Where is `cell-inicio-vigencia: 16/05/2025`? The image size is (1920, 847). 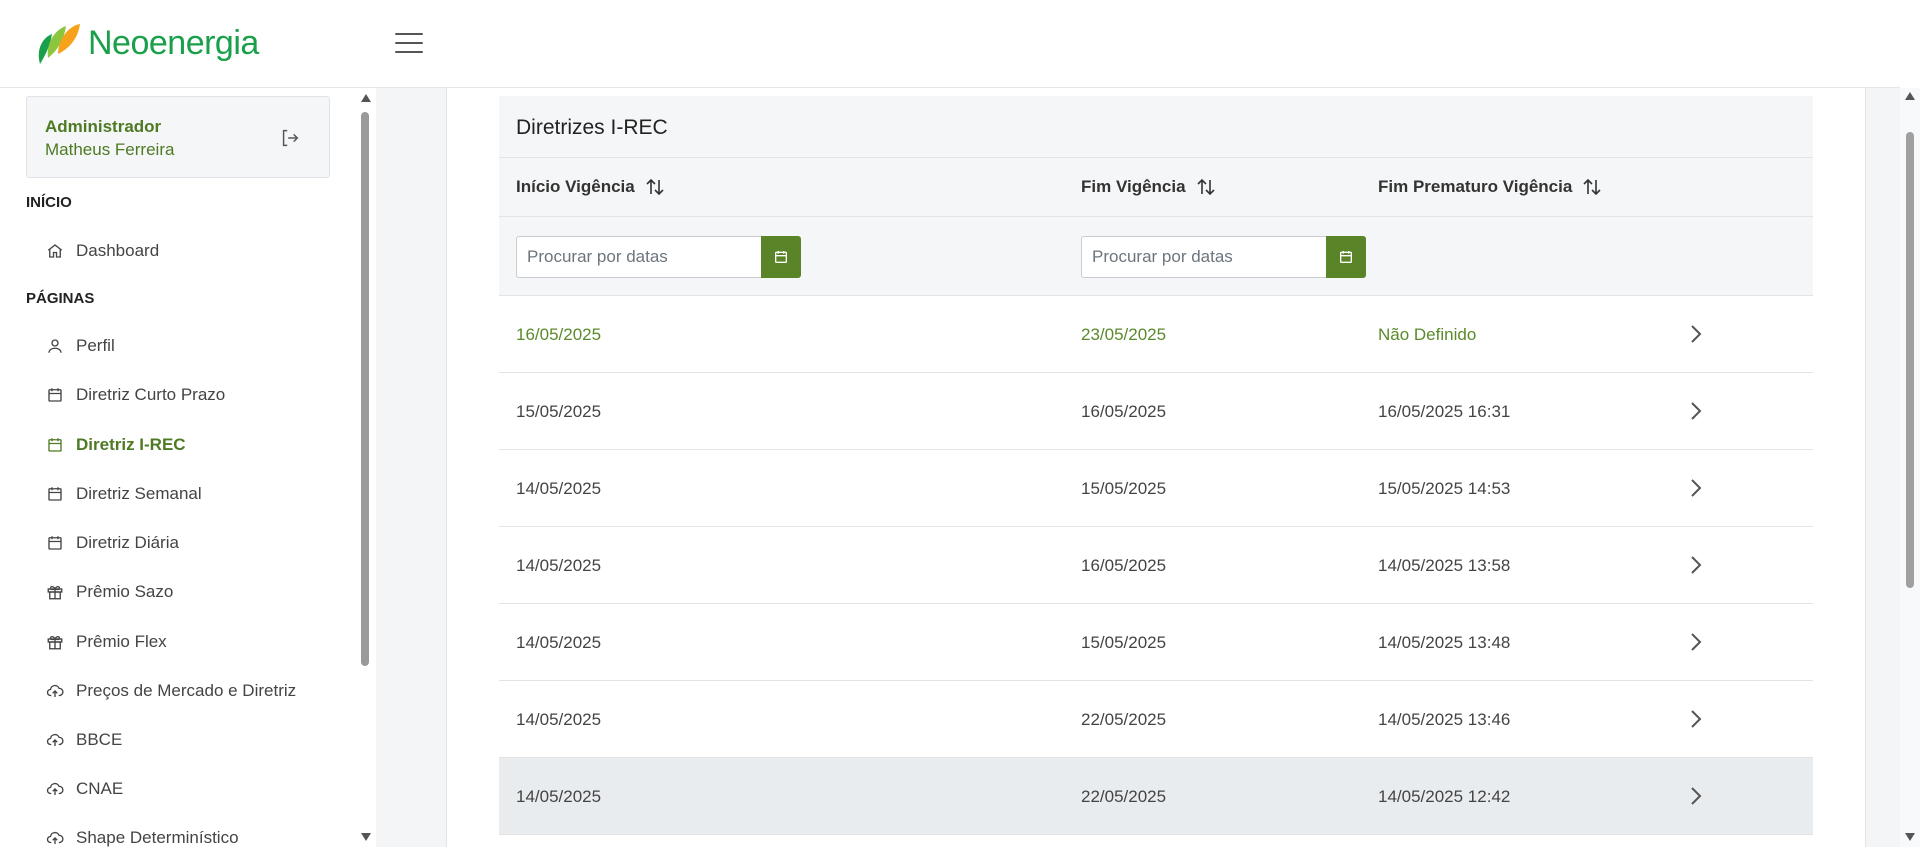
cell-inicio-vigencia: 16/05/2025 is located at coordinates (559, 334).